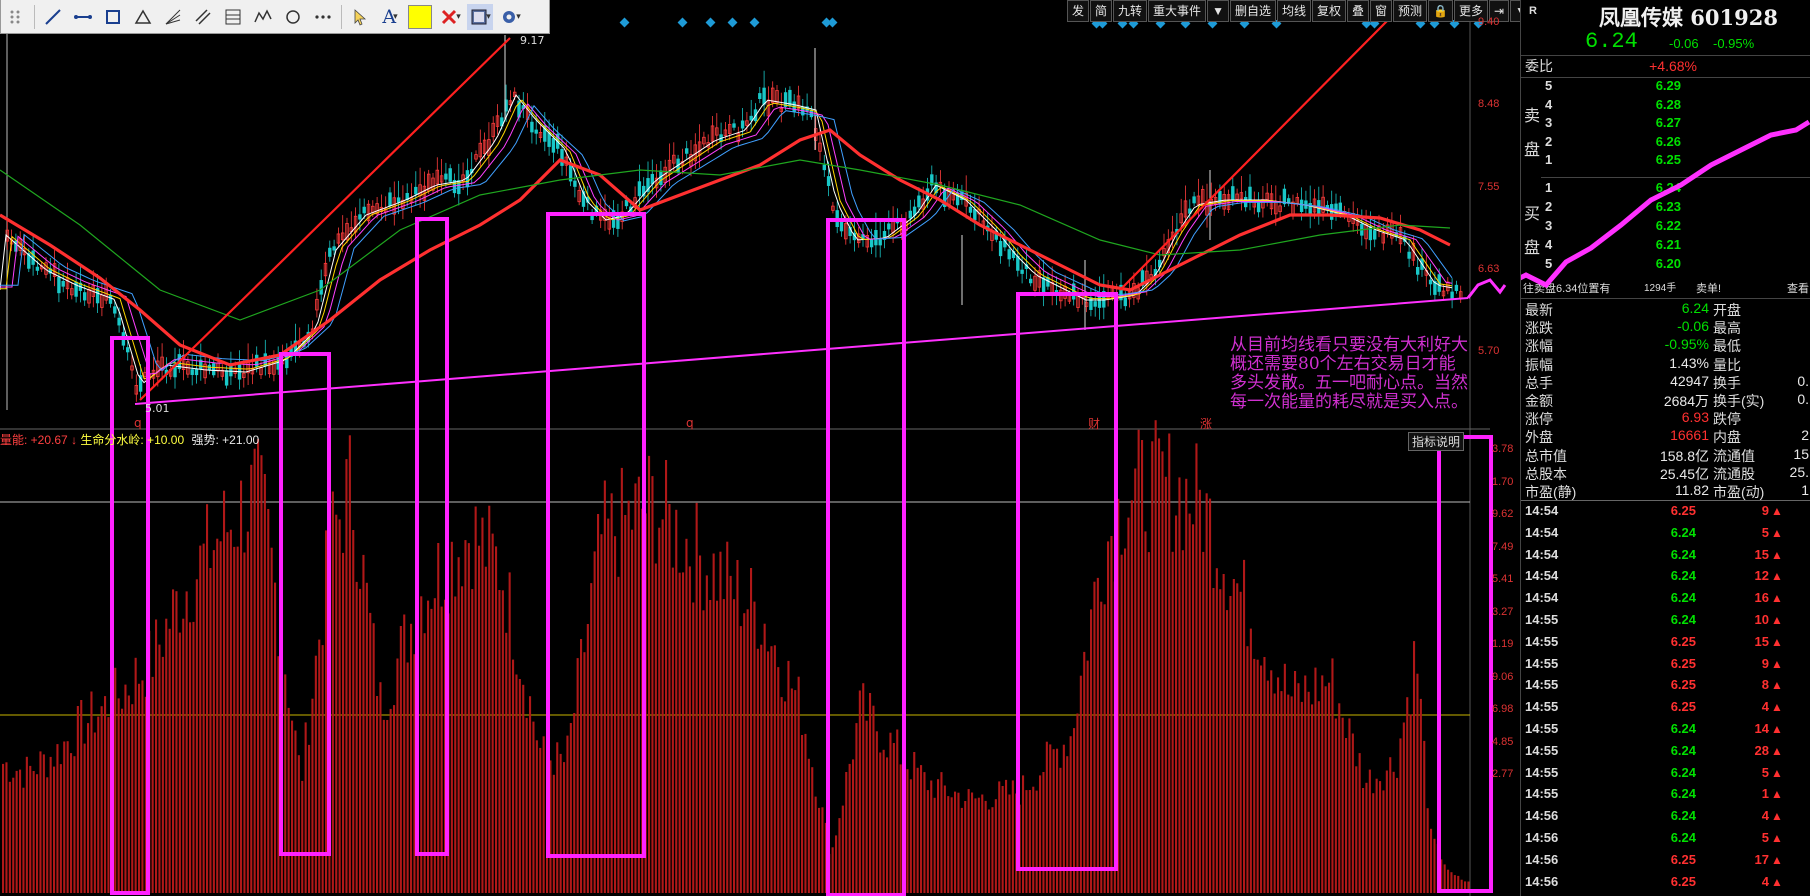  What do you see at coordinates (263, 17) in the screenshot?
I see `wave-icon` at bounding box center [263, 17].